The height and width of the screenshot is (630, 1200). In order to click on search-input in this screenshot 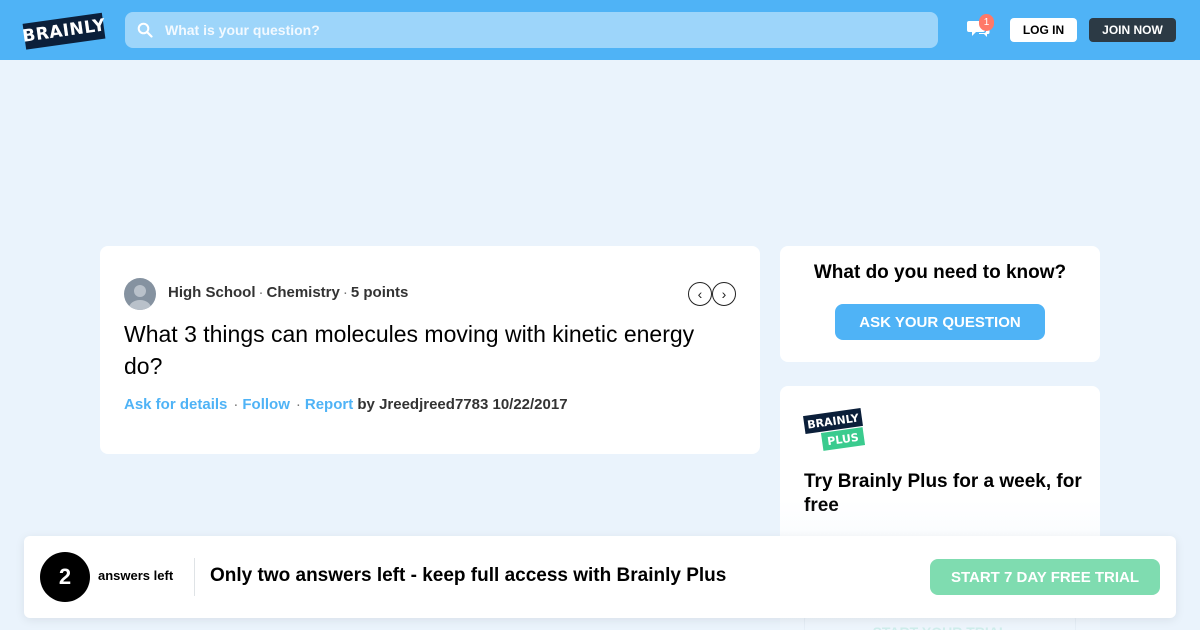, I will do `click(545, 30)`.